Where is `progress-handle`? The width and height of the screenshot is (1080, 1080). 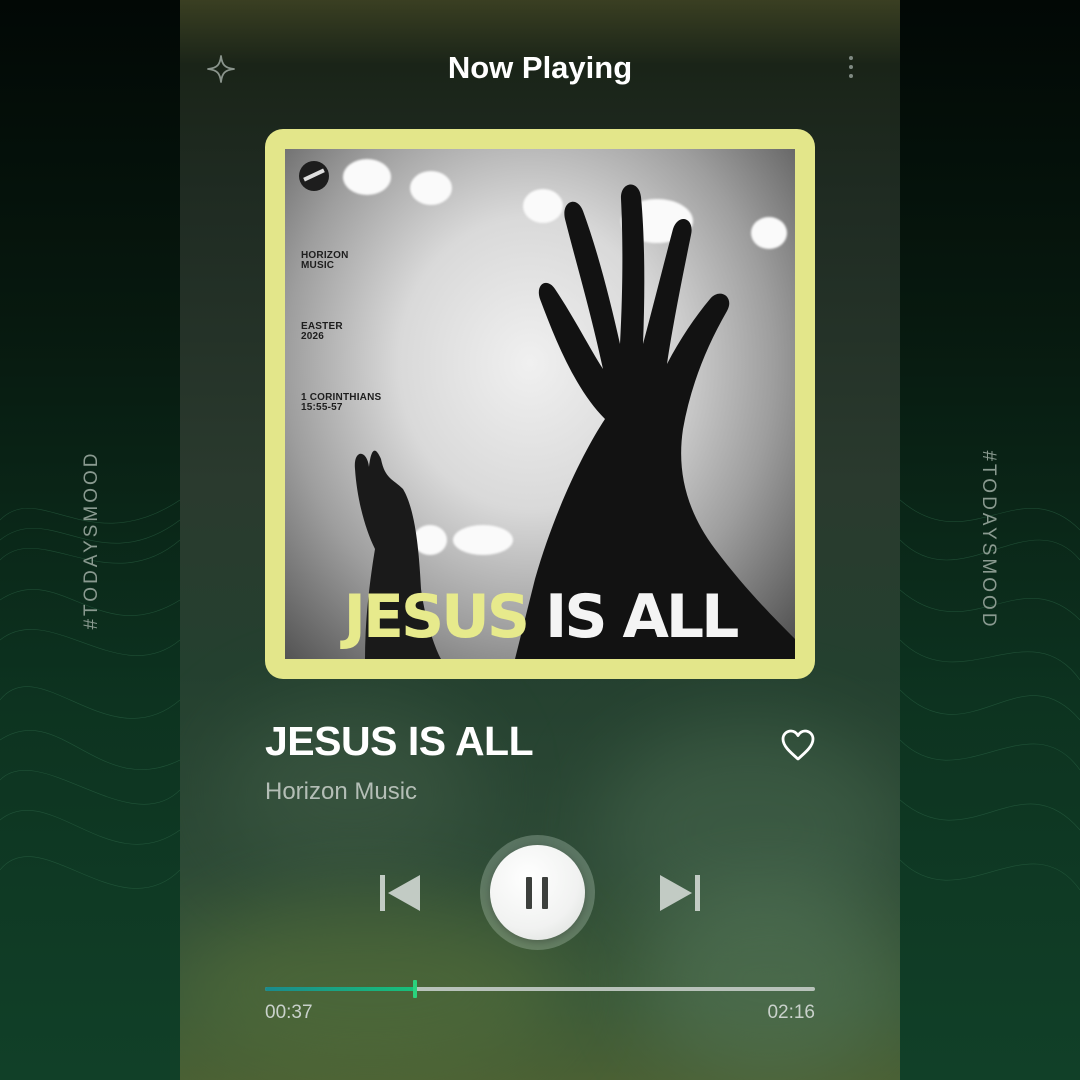 progress-handle is located at coordinates (414, 989).